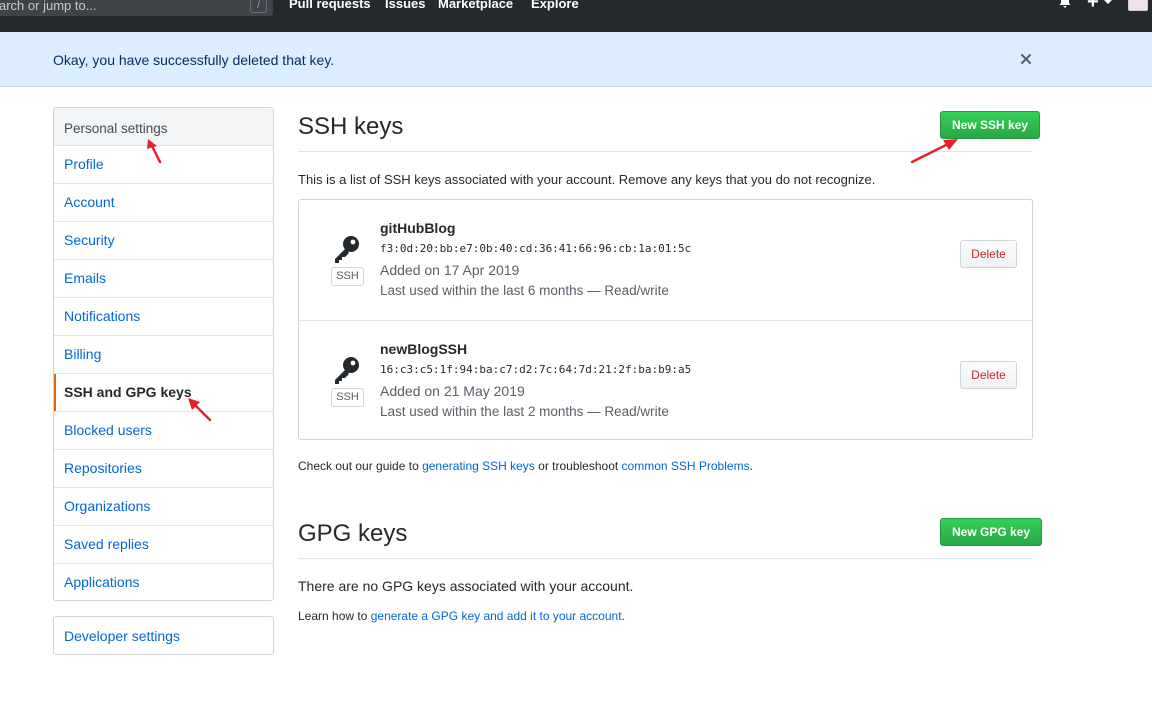 The height and width of the screenshot is (710, 1152). Describe the element at coordinates (163, 279) in the screenshot. I see `sidebar-item-emails: Emails` at that location.